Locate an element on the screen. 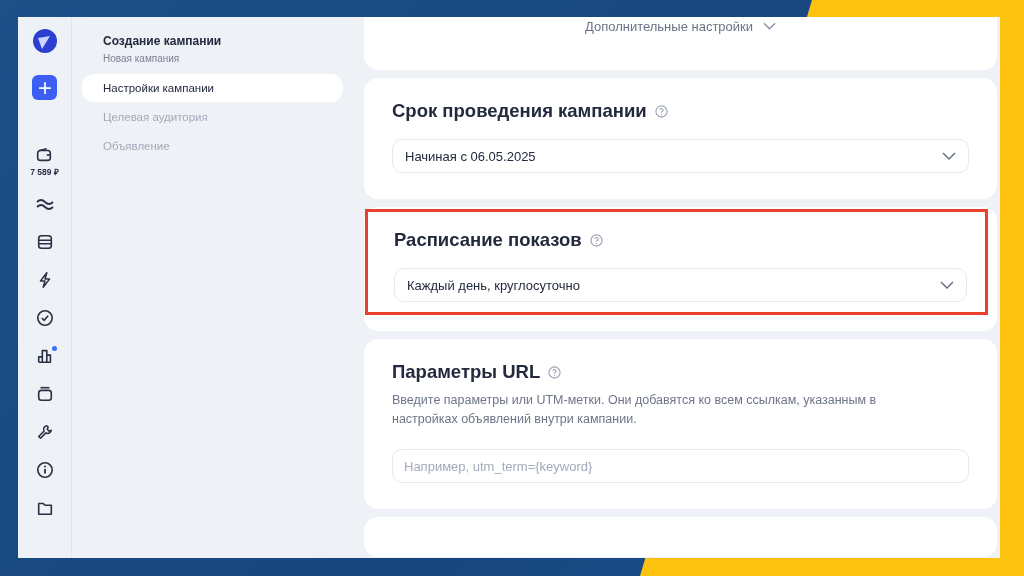 The height and width of the screenshot is (576, 1024). logo-icon is located at coordinates (44, 41).